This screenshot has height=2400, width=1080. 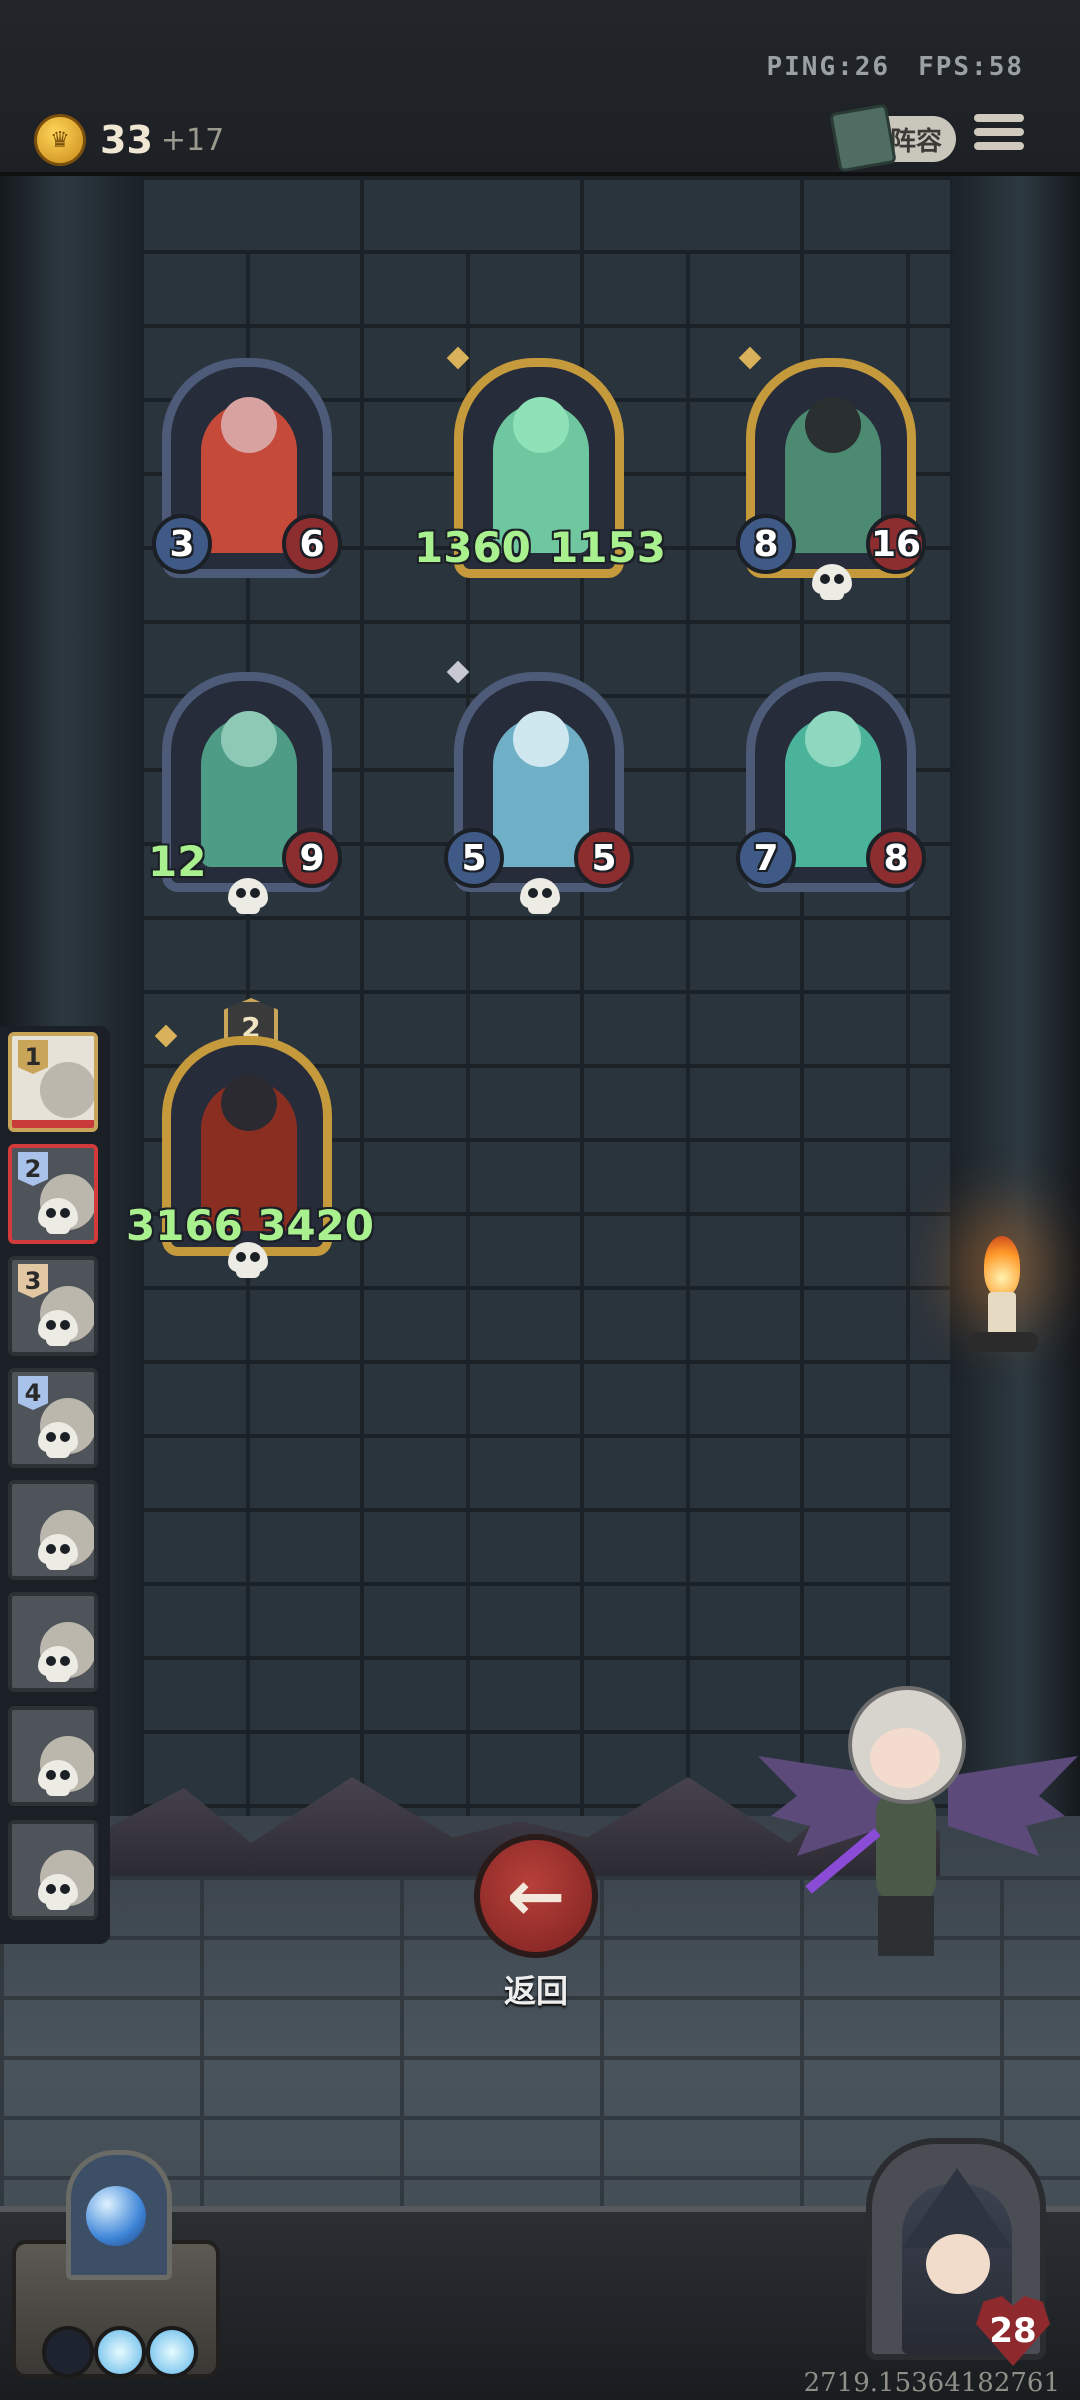 I want to click on coordinate-readout: 2719.15364182761, so click(x=931, y=2383).